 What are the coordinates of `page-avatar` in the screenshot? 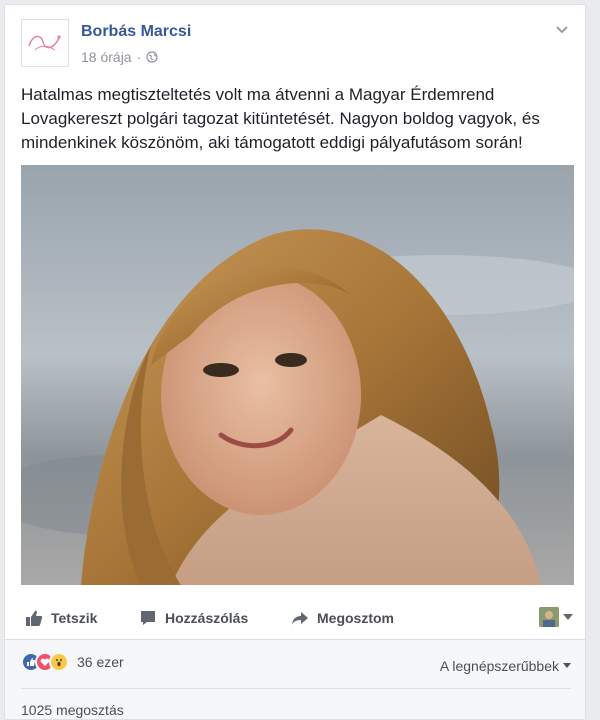 It's located at (45, 43).